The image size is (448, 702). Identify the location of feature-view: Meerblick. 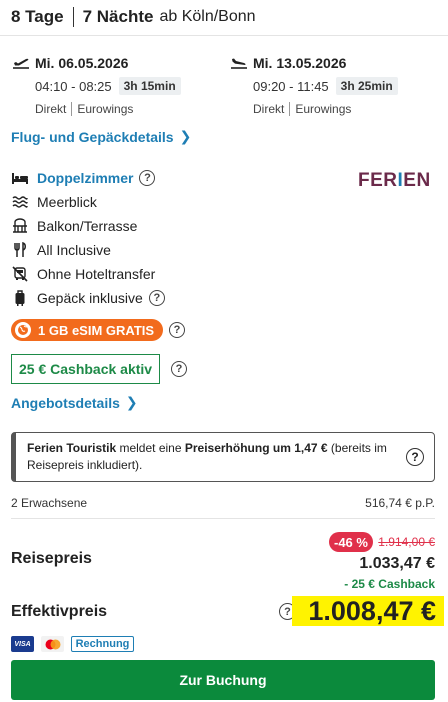
(54, 202).